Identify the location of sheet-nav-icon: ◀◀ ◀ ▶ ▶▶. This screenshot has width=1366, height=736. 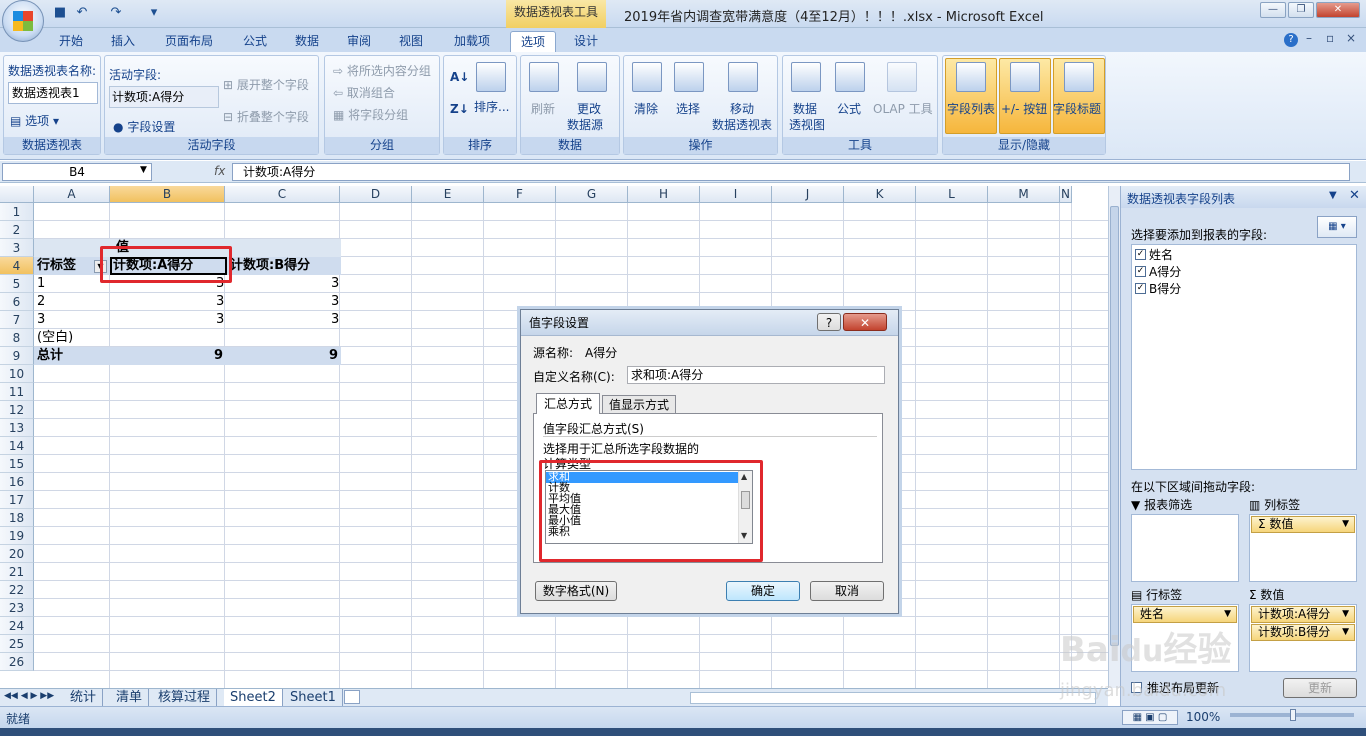
(29, 696).